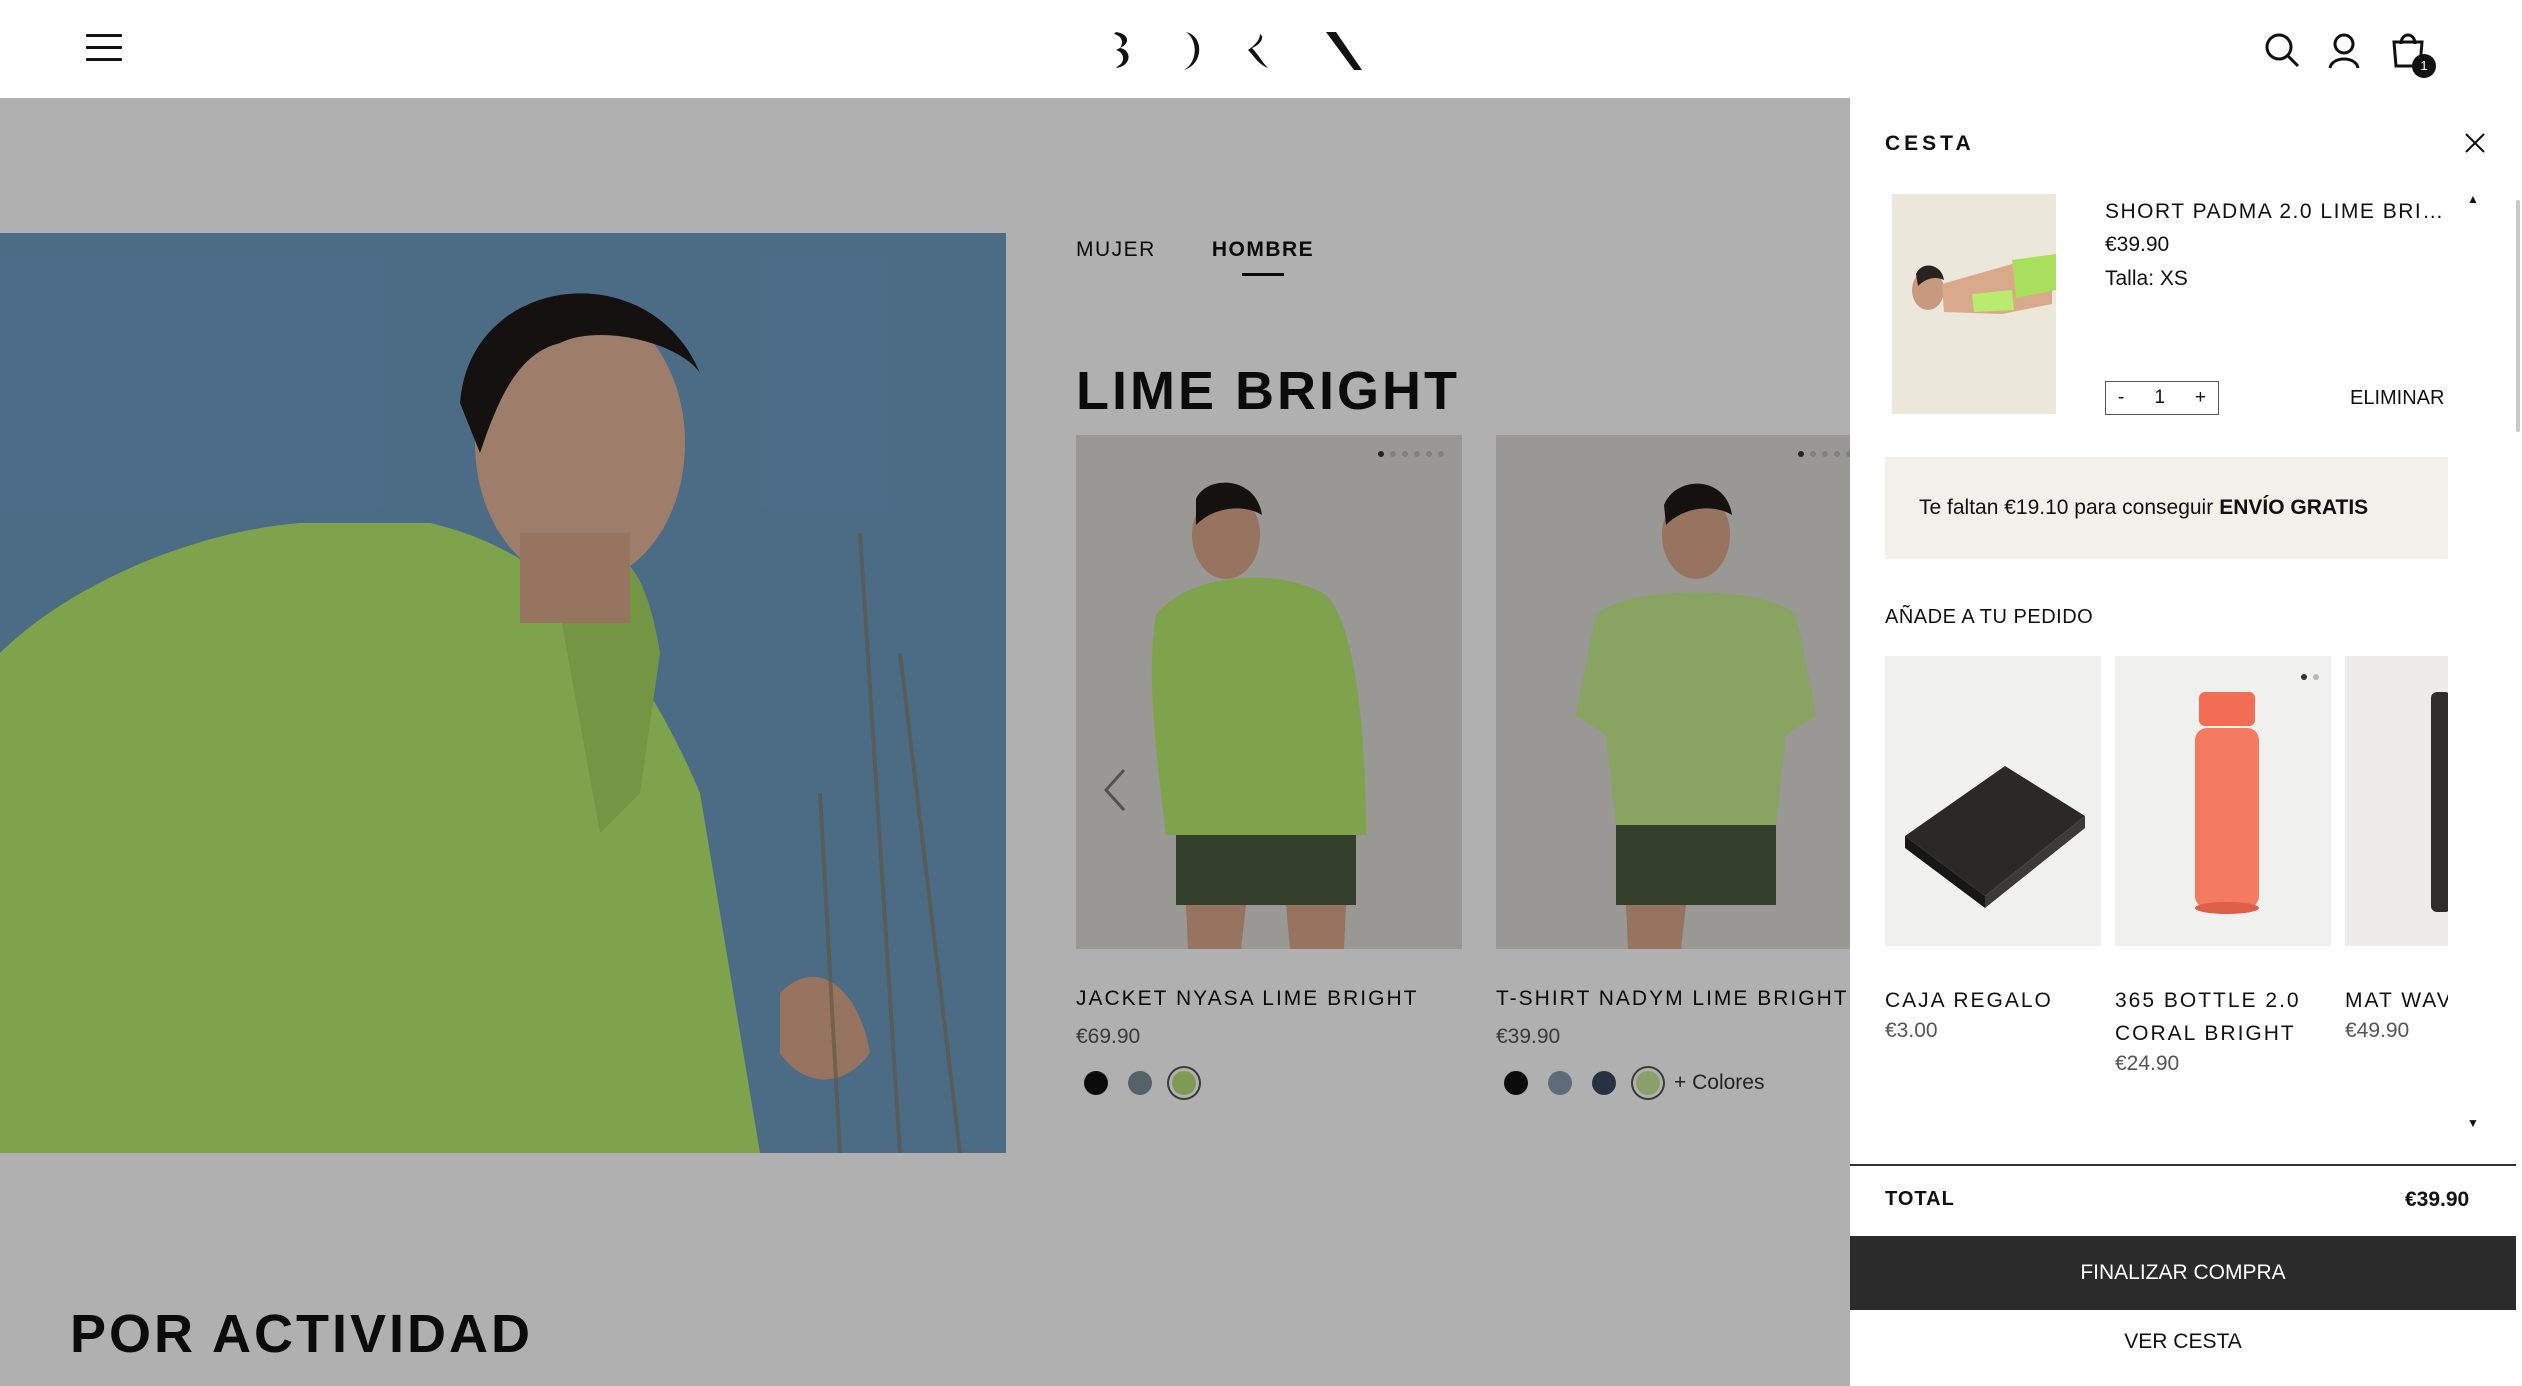 This screenshot has height=1386, width=2522. What do you see at coordinates (2121, 398) in the screenshot?
I see `decrease-quantity-button: -` at bounding box center [2121, 398].